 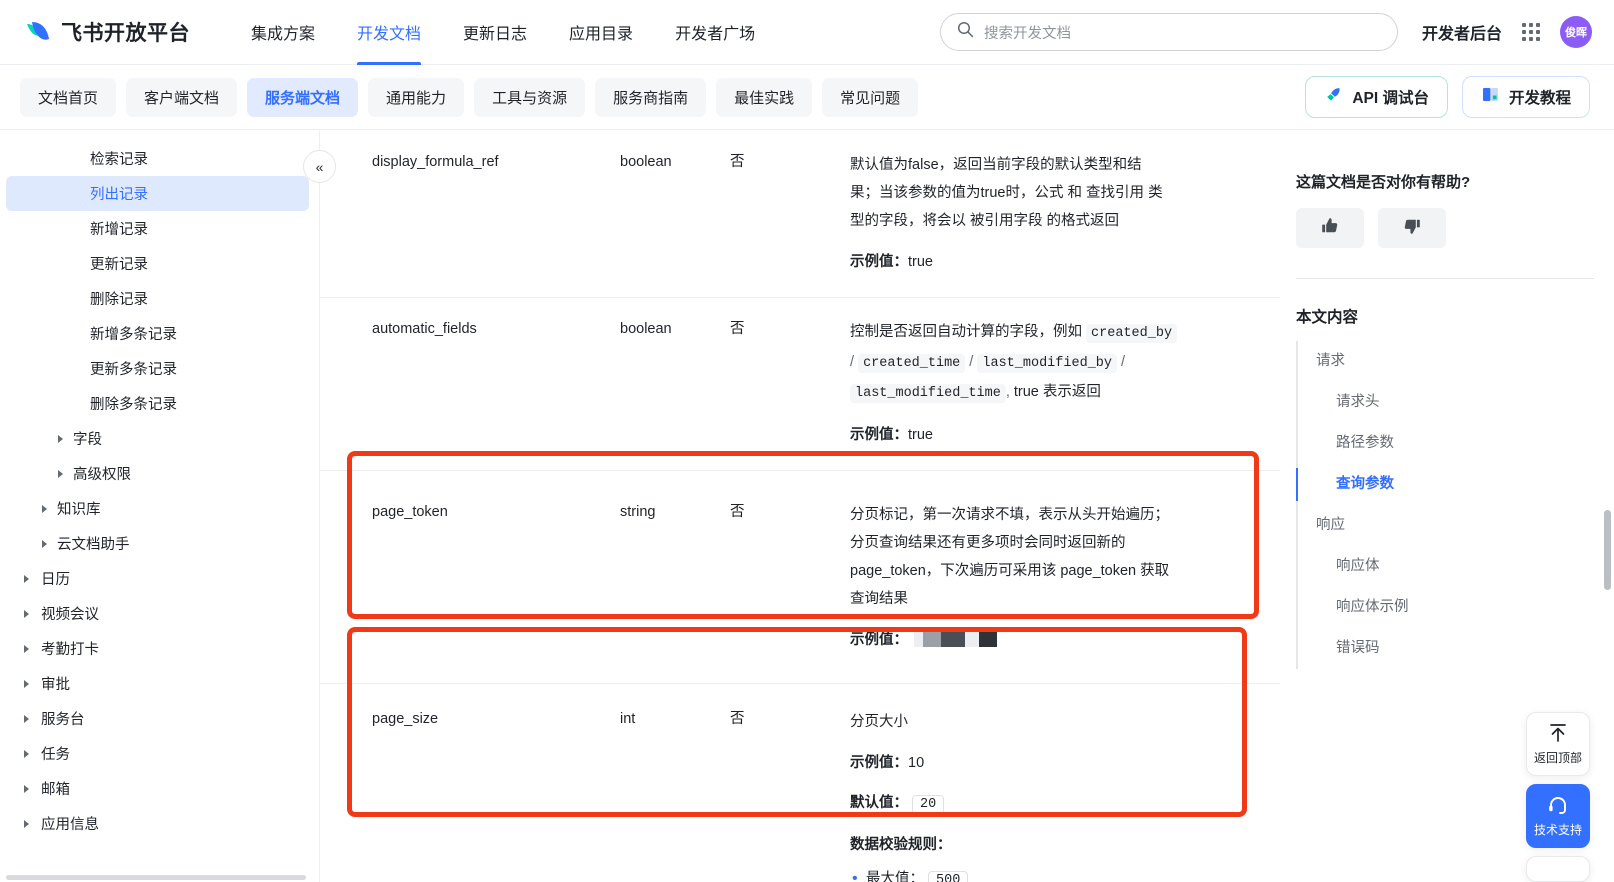 I want to click on nav-item-2: 更新日志, so click(x=495, y=32).